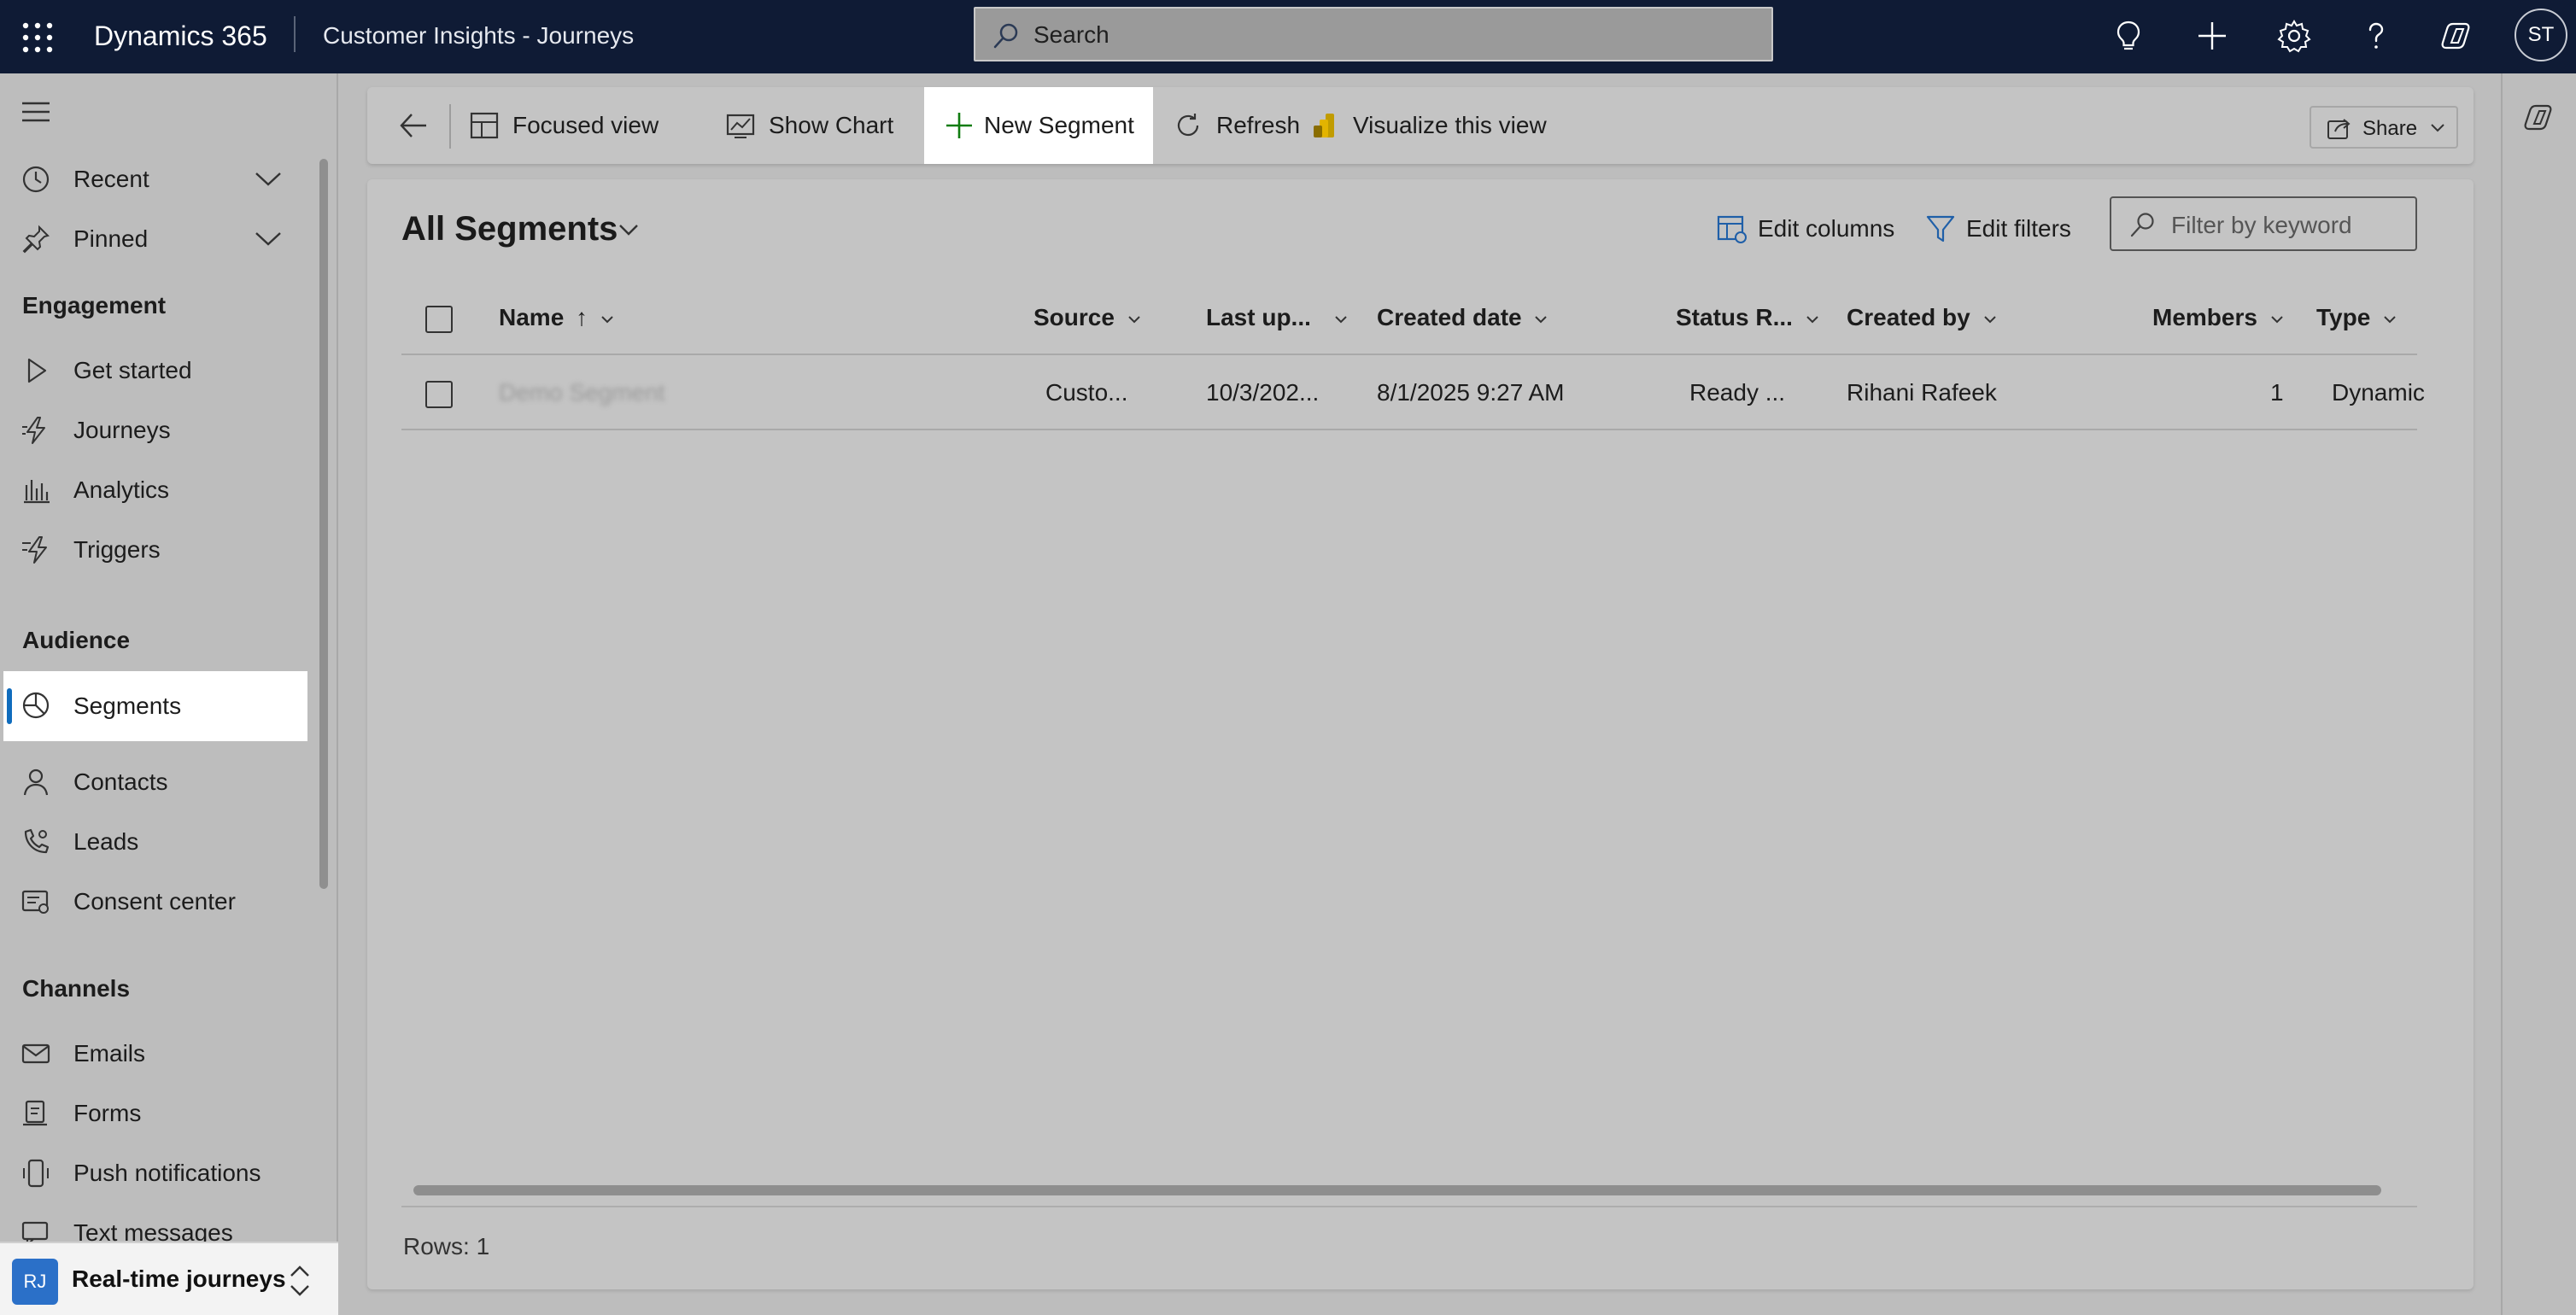 Image resolution: width=2576 pixels, height=1315 pixels. What do you see at coordinates (153, 841) in the screenshot?
I see `sidebar-item-leads: Leads` at bounding box center [153, 841].